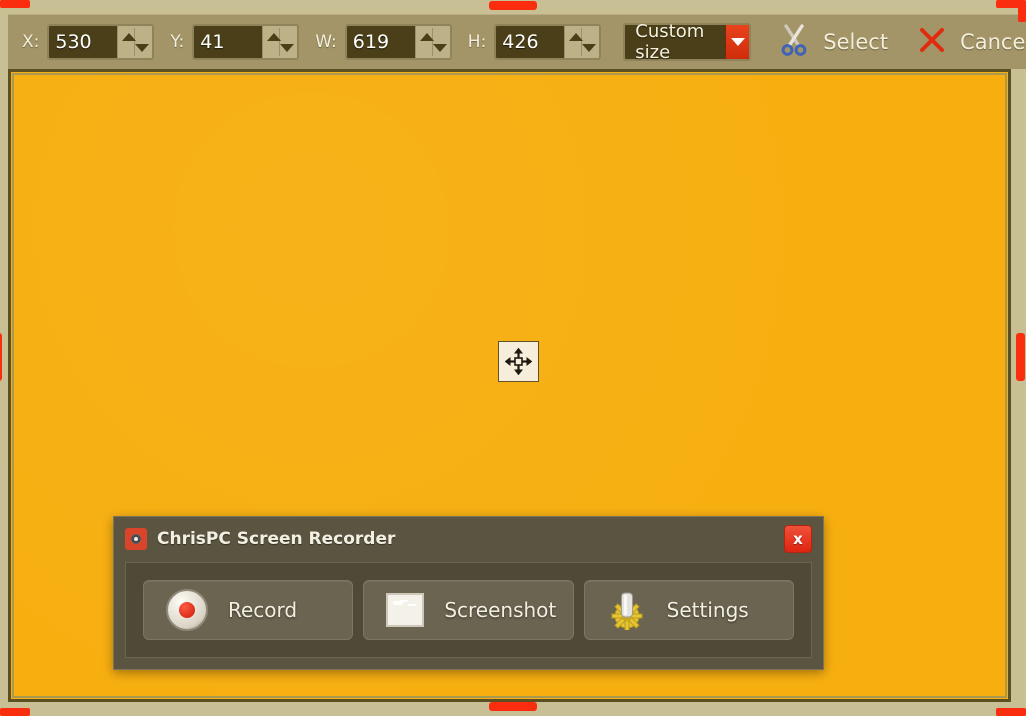 This screenshot has width=1026, height=716. What do you see at coordinates (513, 5) in the screenshot?
I see `resize-handle-top-center` at bounding box center [513, 5].